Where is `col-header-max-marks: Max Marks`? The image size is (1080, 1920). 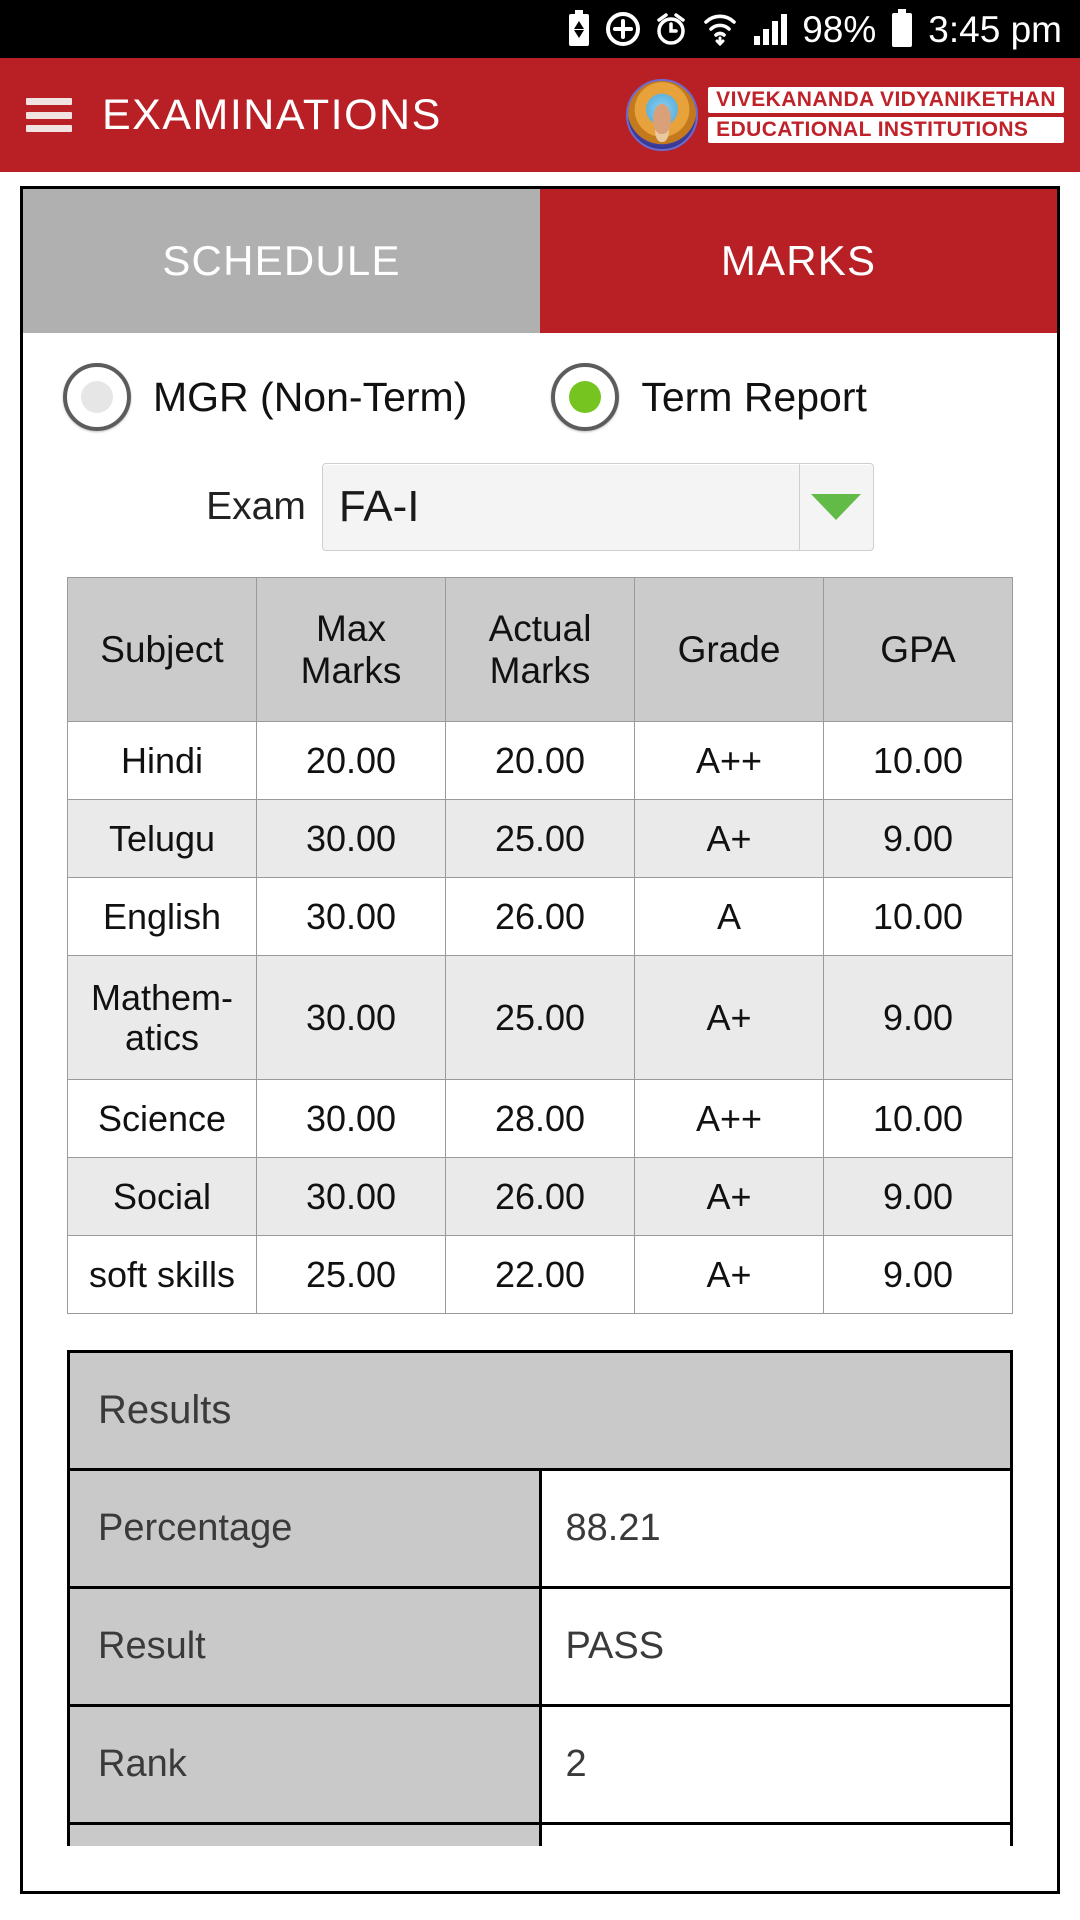
col-header-max-marks: Max Marks is located at coordinates (351, 649).